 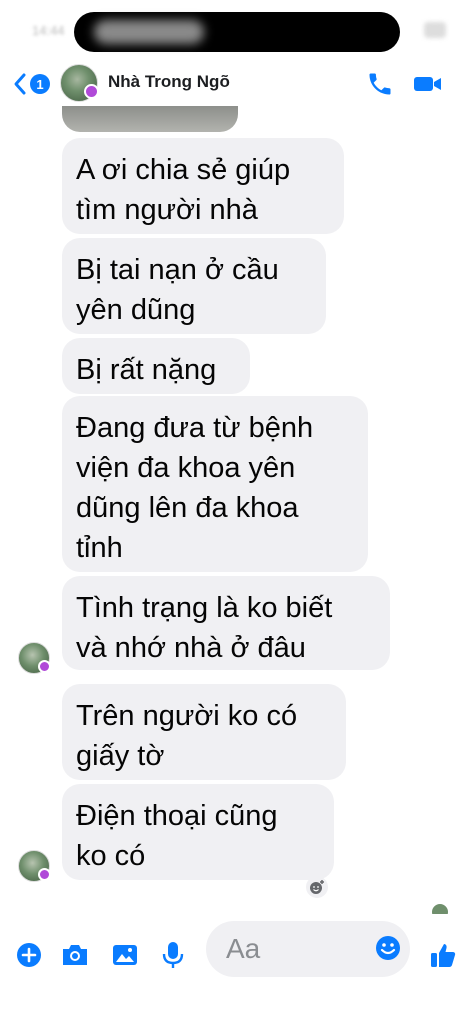 I want to click on composer-bar, so click(x=236, y=958).